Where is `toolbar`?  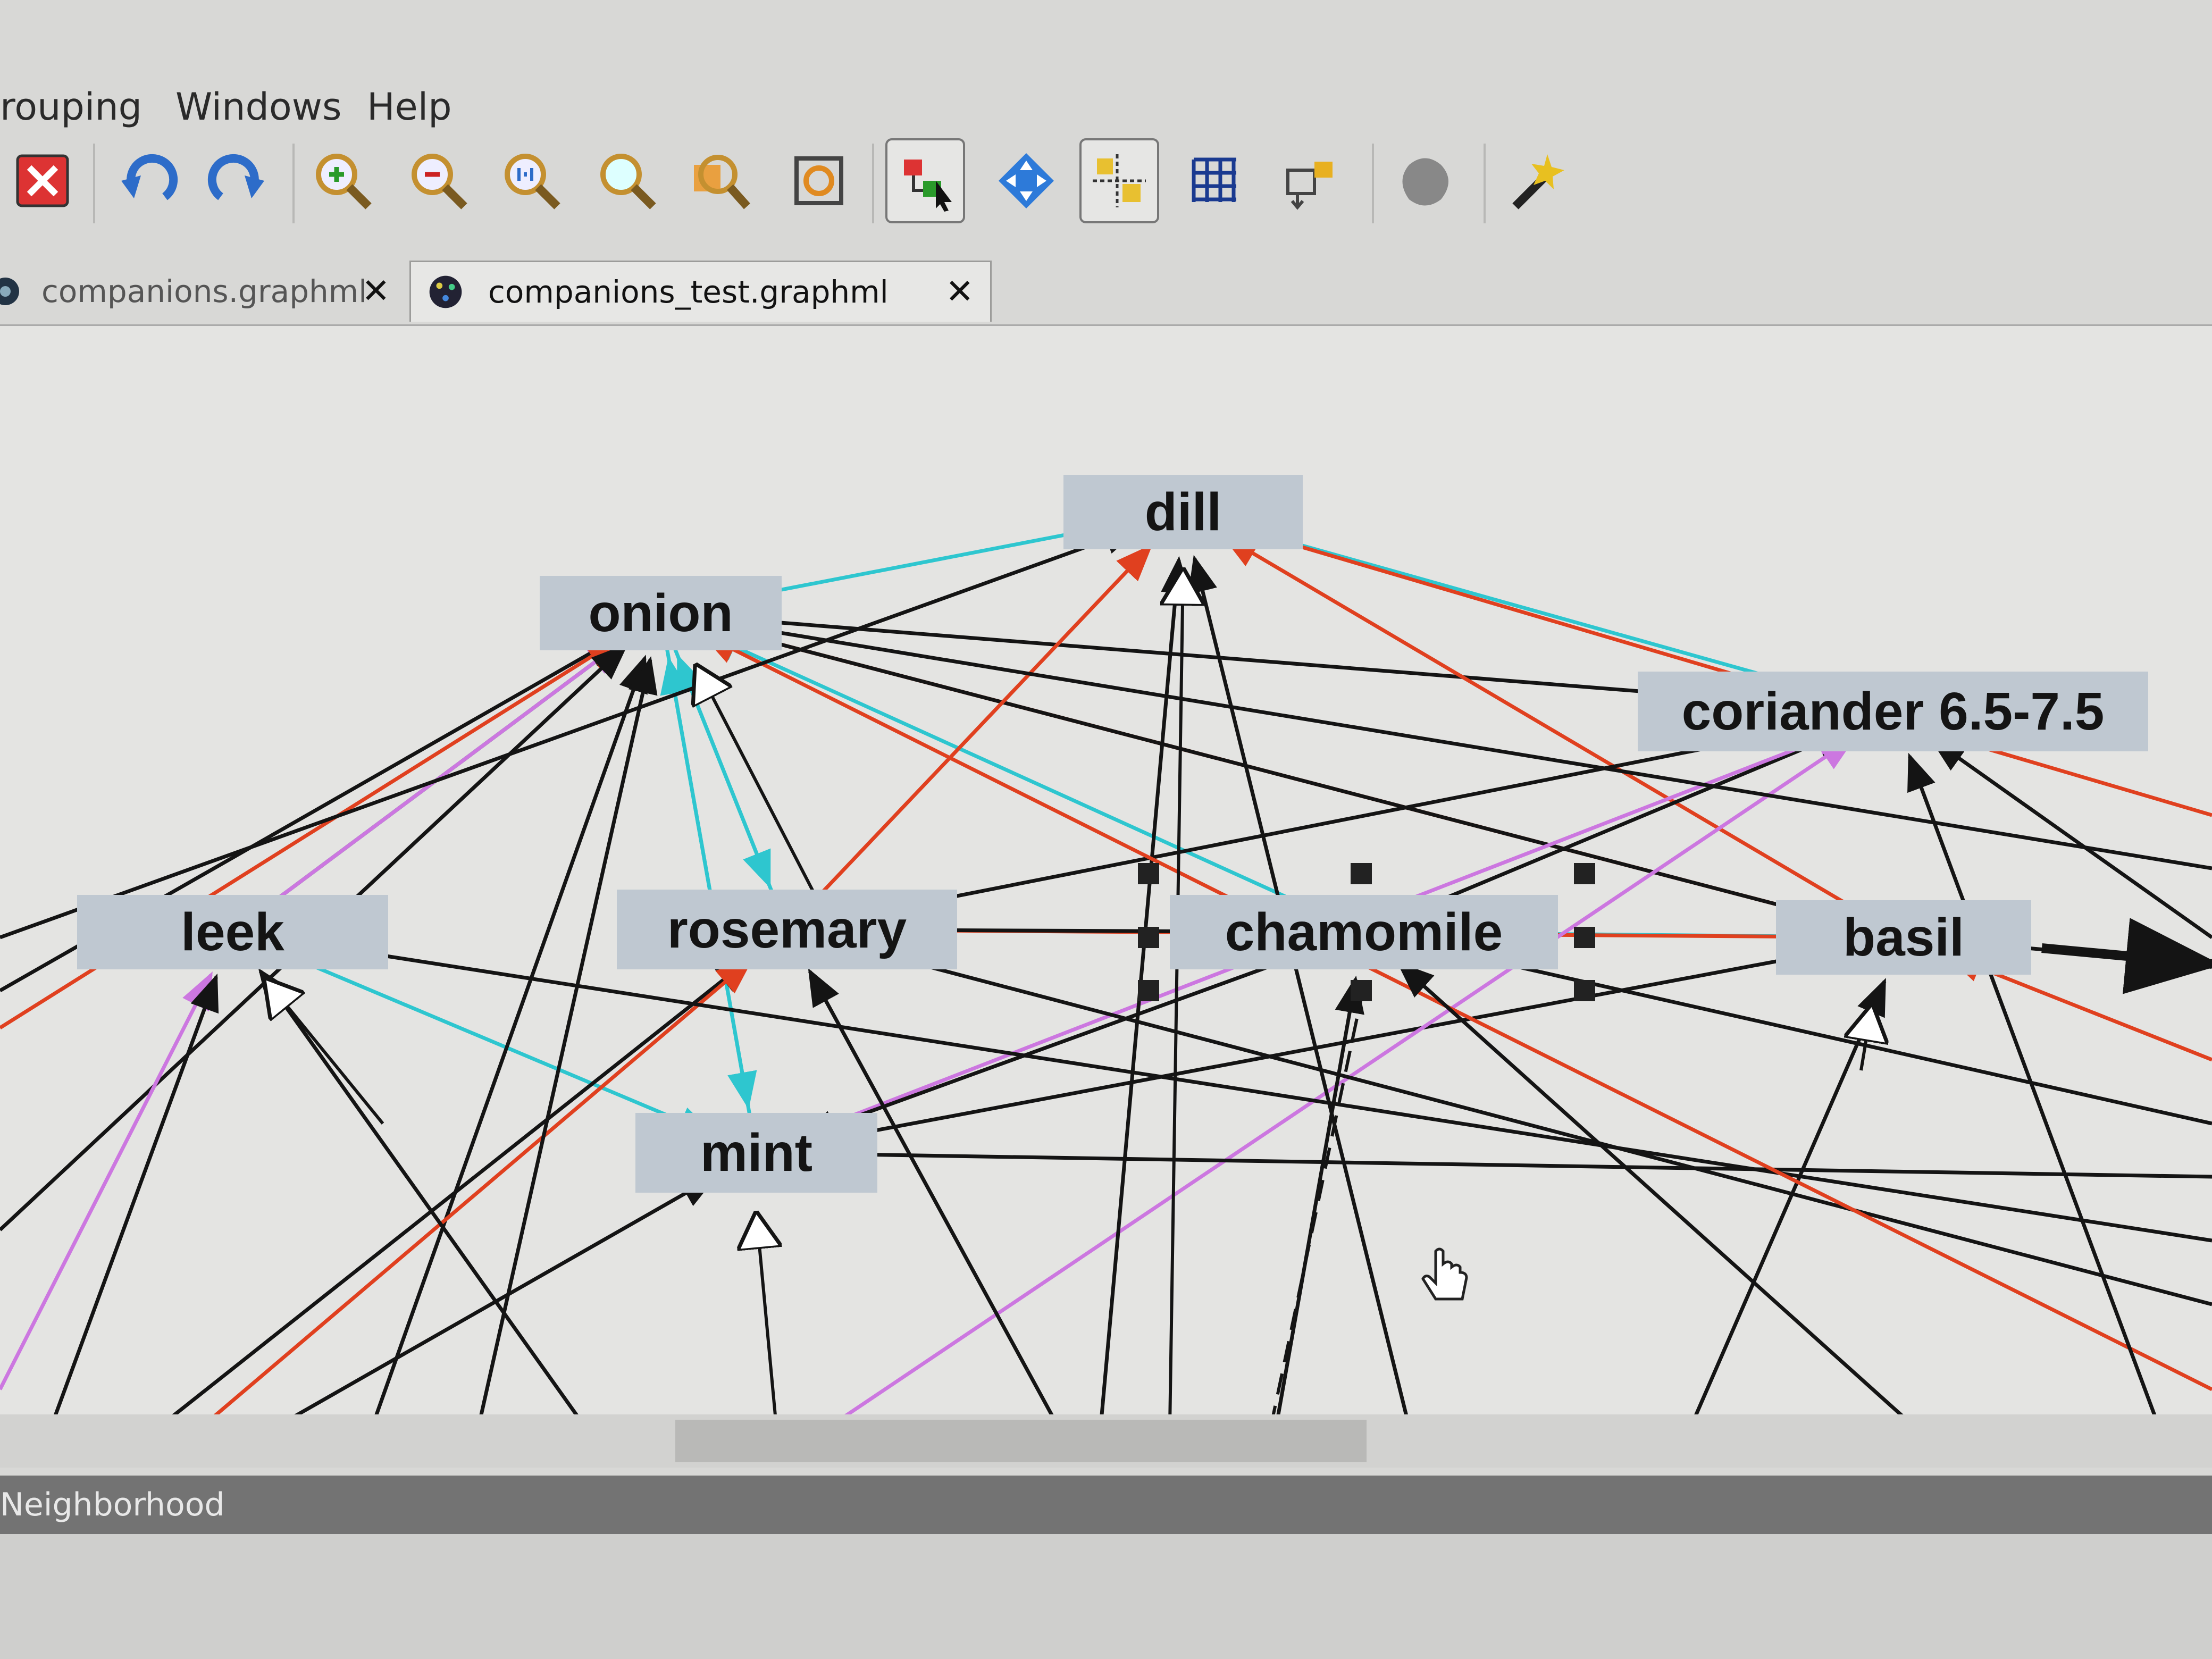 toolbar is located at coordinates (1106, 191).